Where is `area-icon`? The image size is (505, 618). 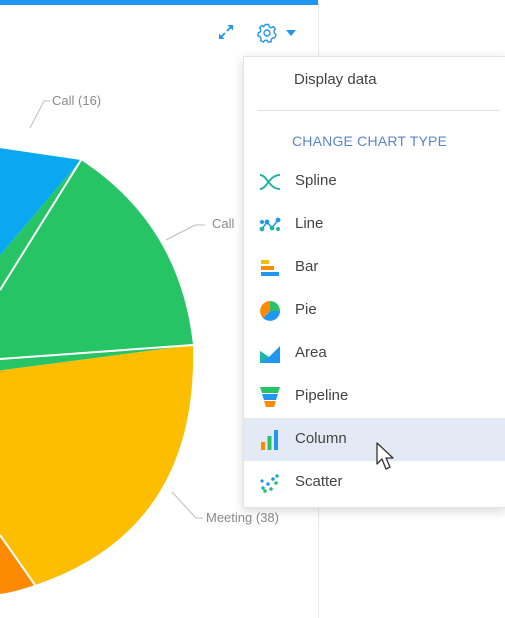
area-icon is located at coordinates (270, 354).